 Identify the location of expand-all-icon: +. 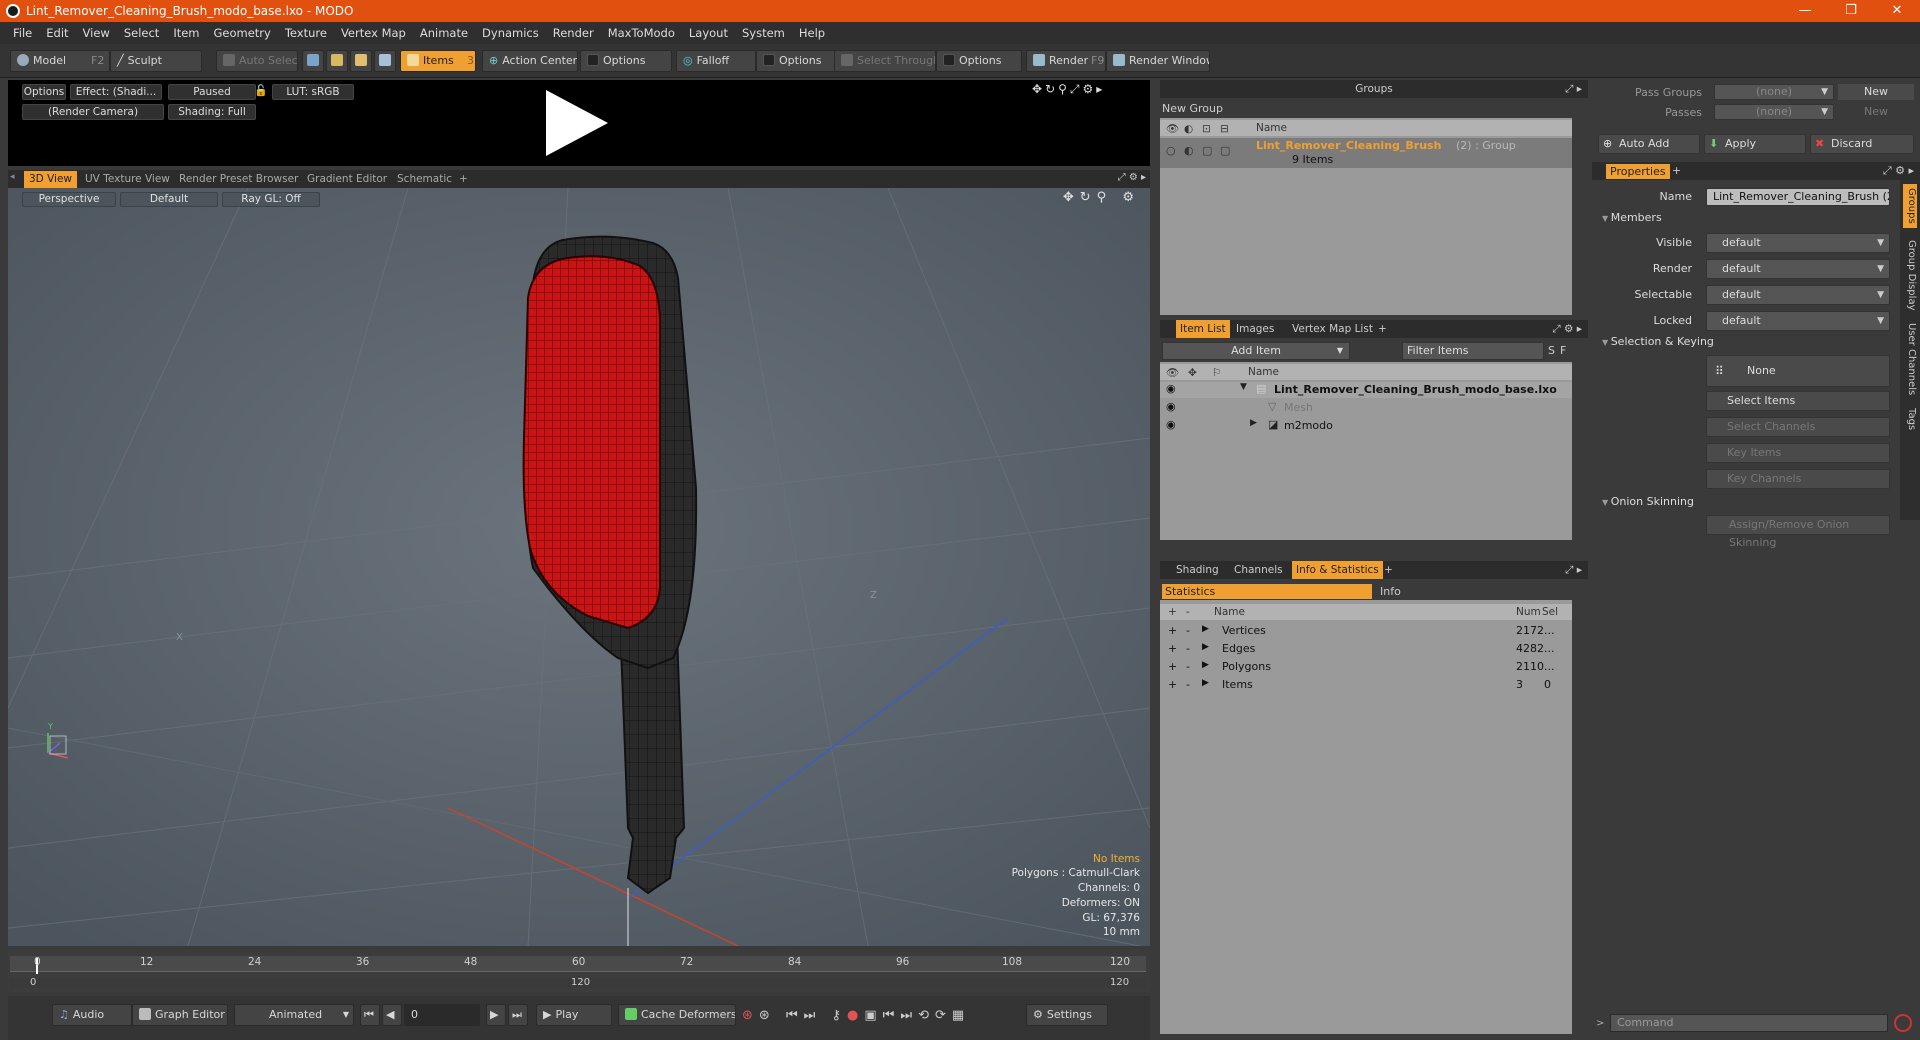
(1172, 612).